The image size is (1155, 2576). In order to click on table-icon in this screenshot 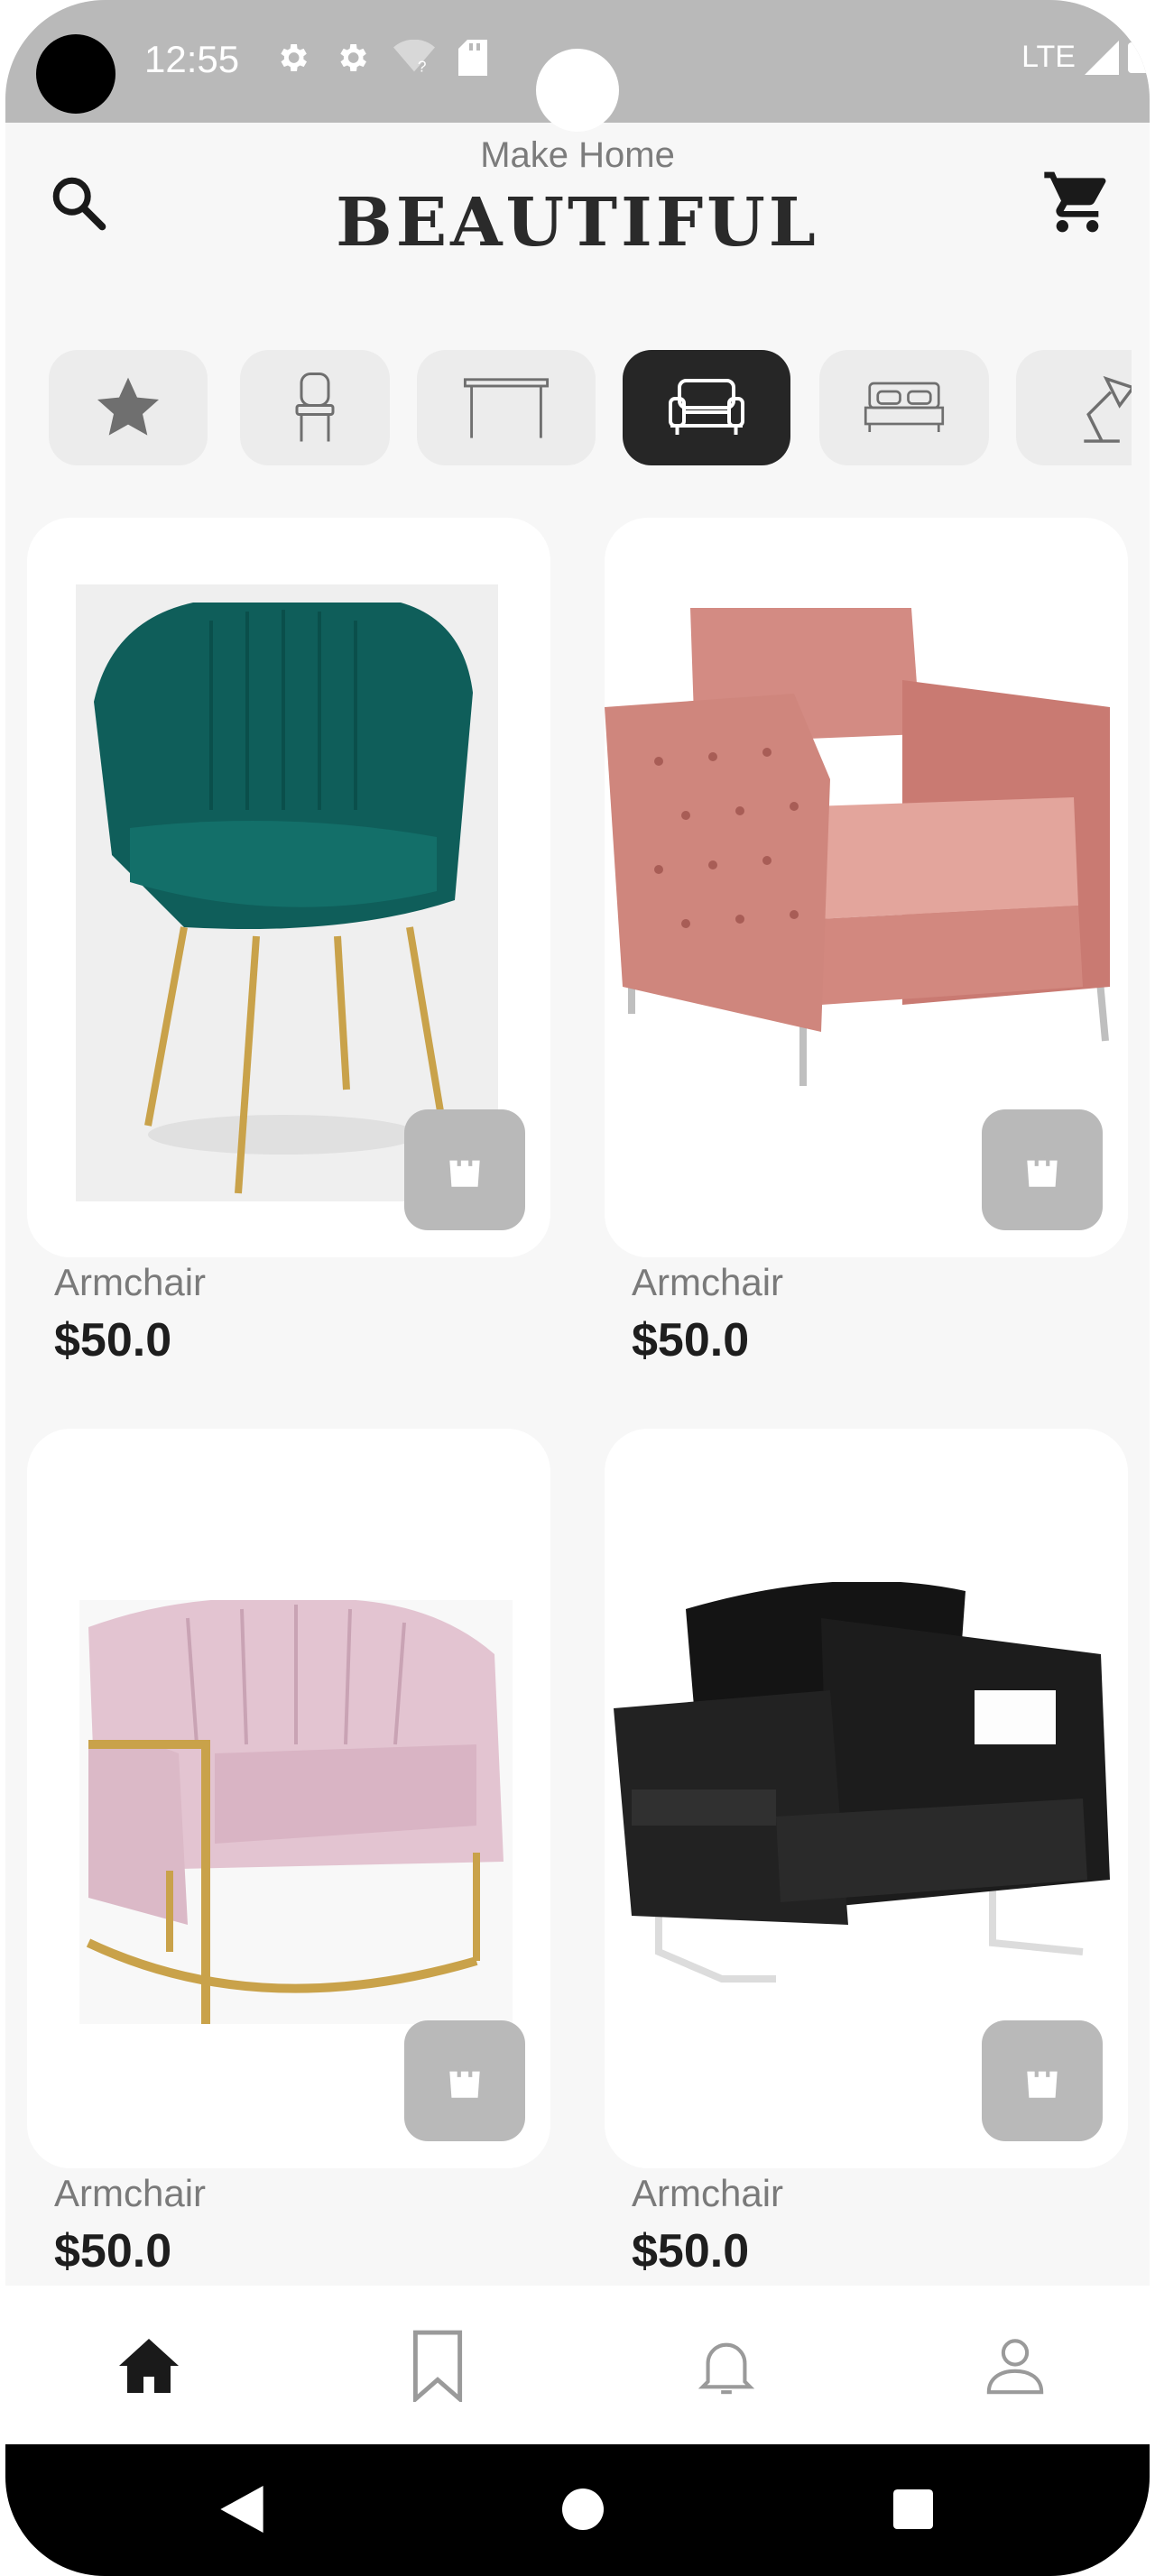, I will do `click(506, 408)`.